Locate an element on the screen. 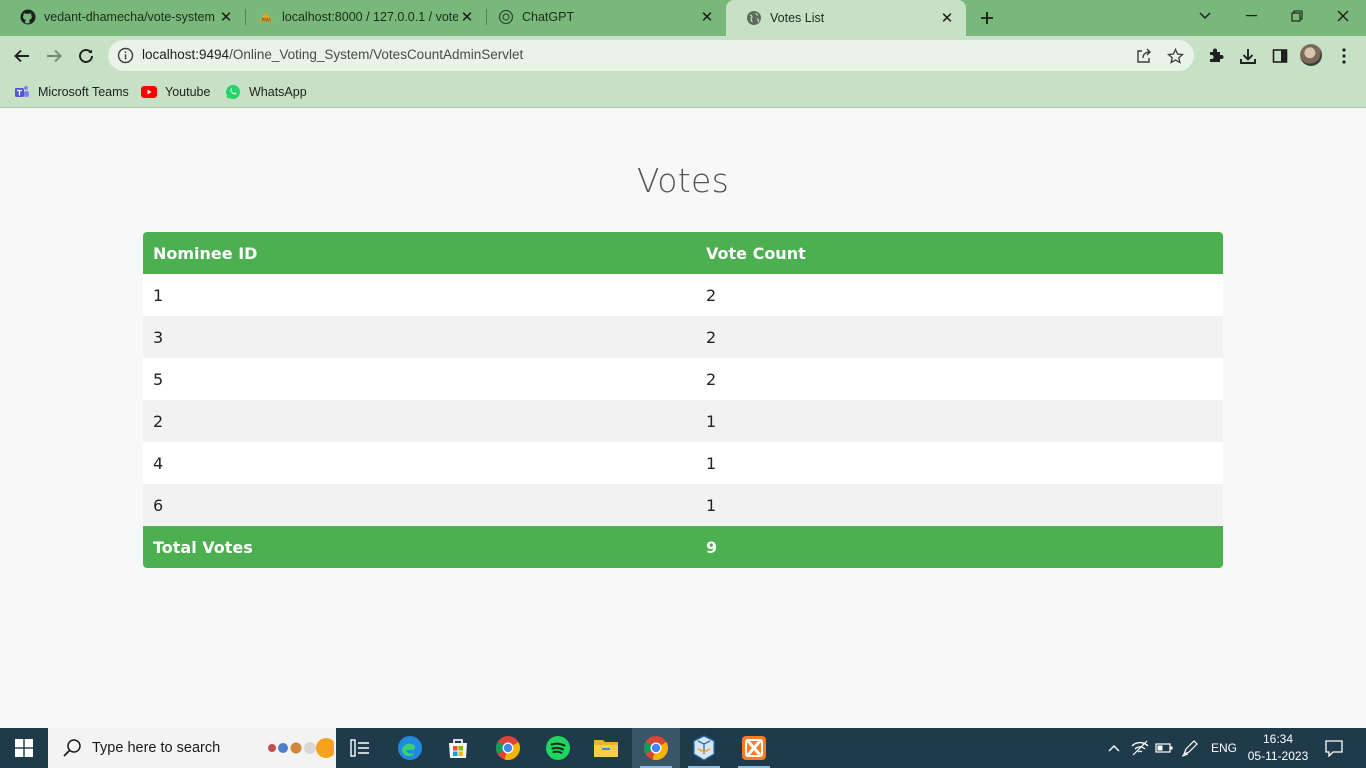 The image size is (1366, 768). restore-icon is located at coordinates (1297, 16).